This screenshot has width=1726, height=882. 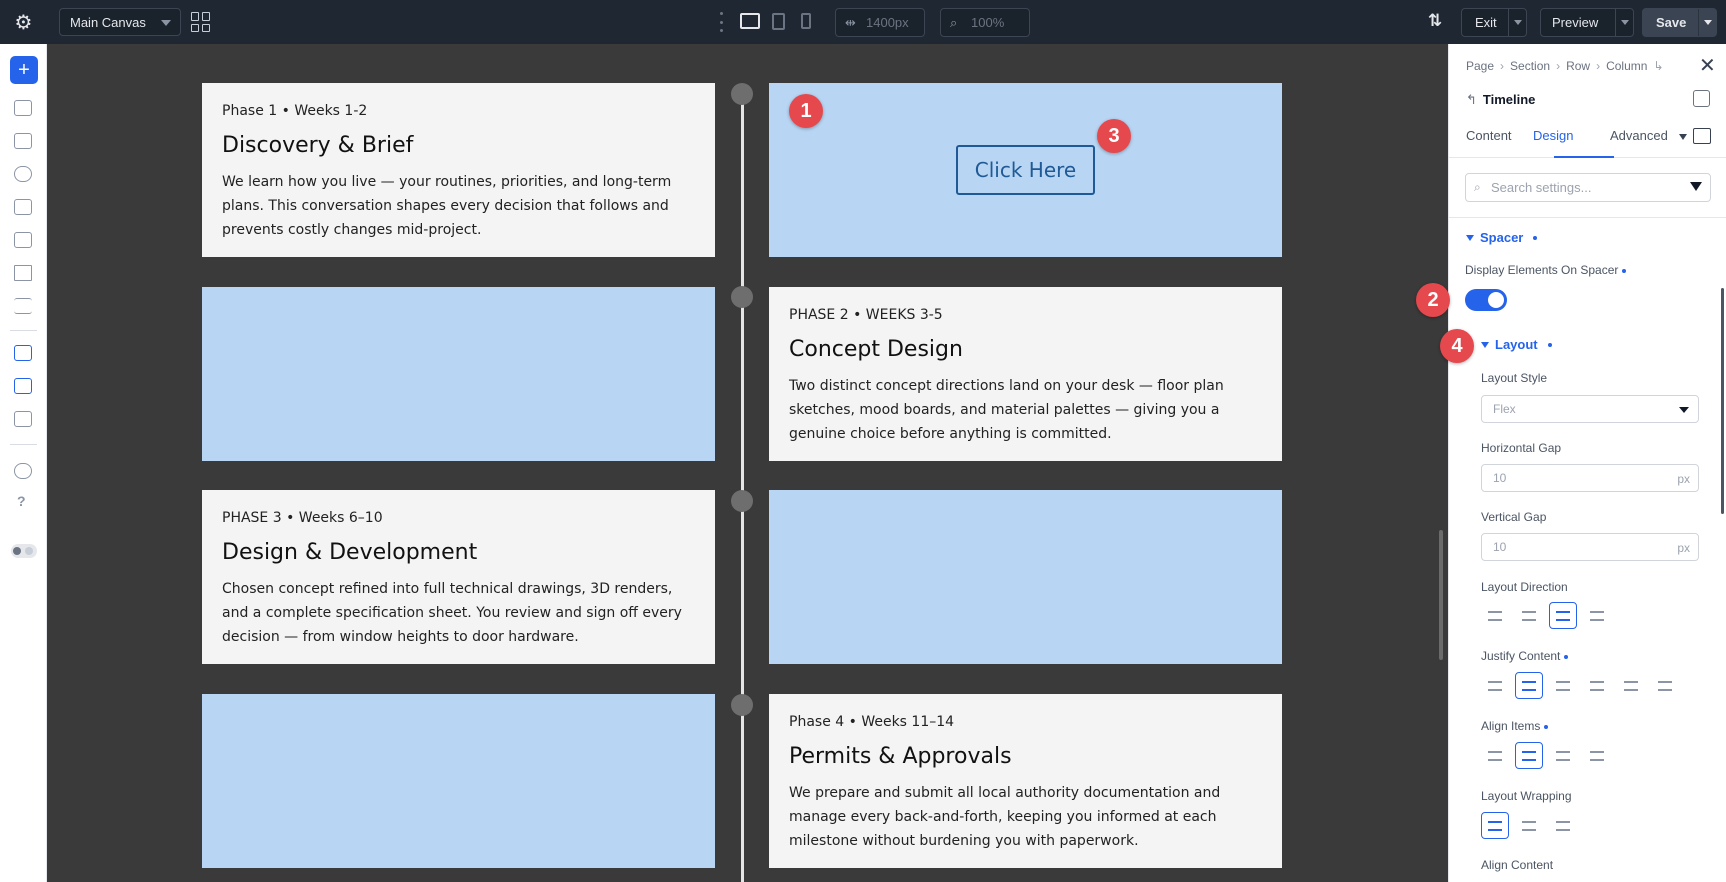 What do you see at coordinates (23, 386) in the screenshot?
I see `multi-select-icon` at bounding box center [23, 386].